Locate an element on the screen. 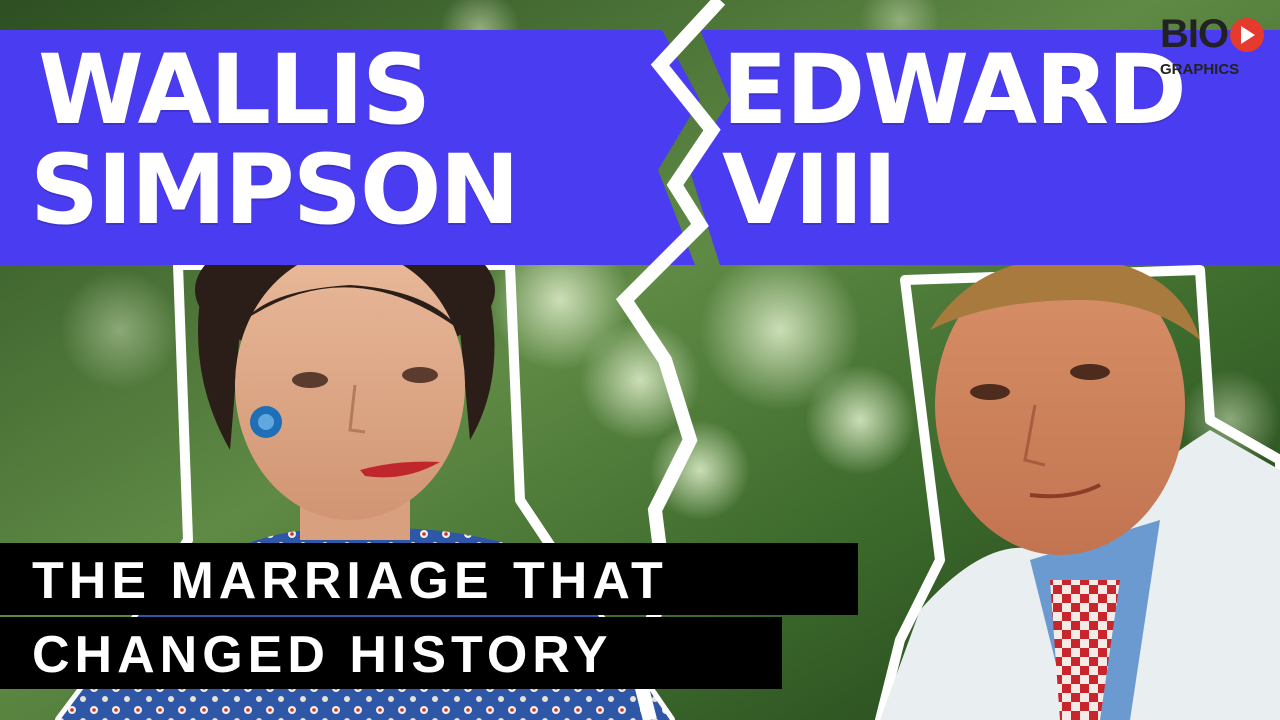 This screenshot has height=720, width=1280. left-name-line2: SIMPSON is located at coordinates (275, 190).